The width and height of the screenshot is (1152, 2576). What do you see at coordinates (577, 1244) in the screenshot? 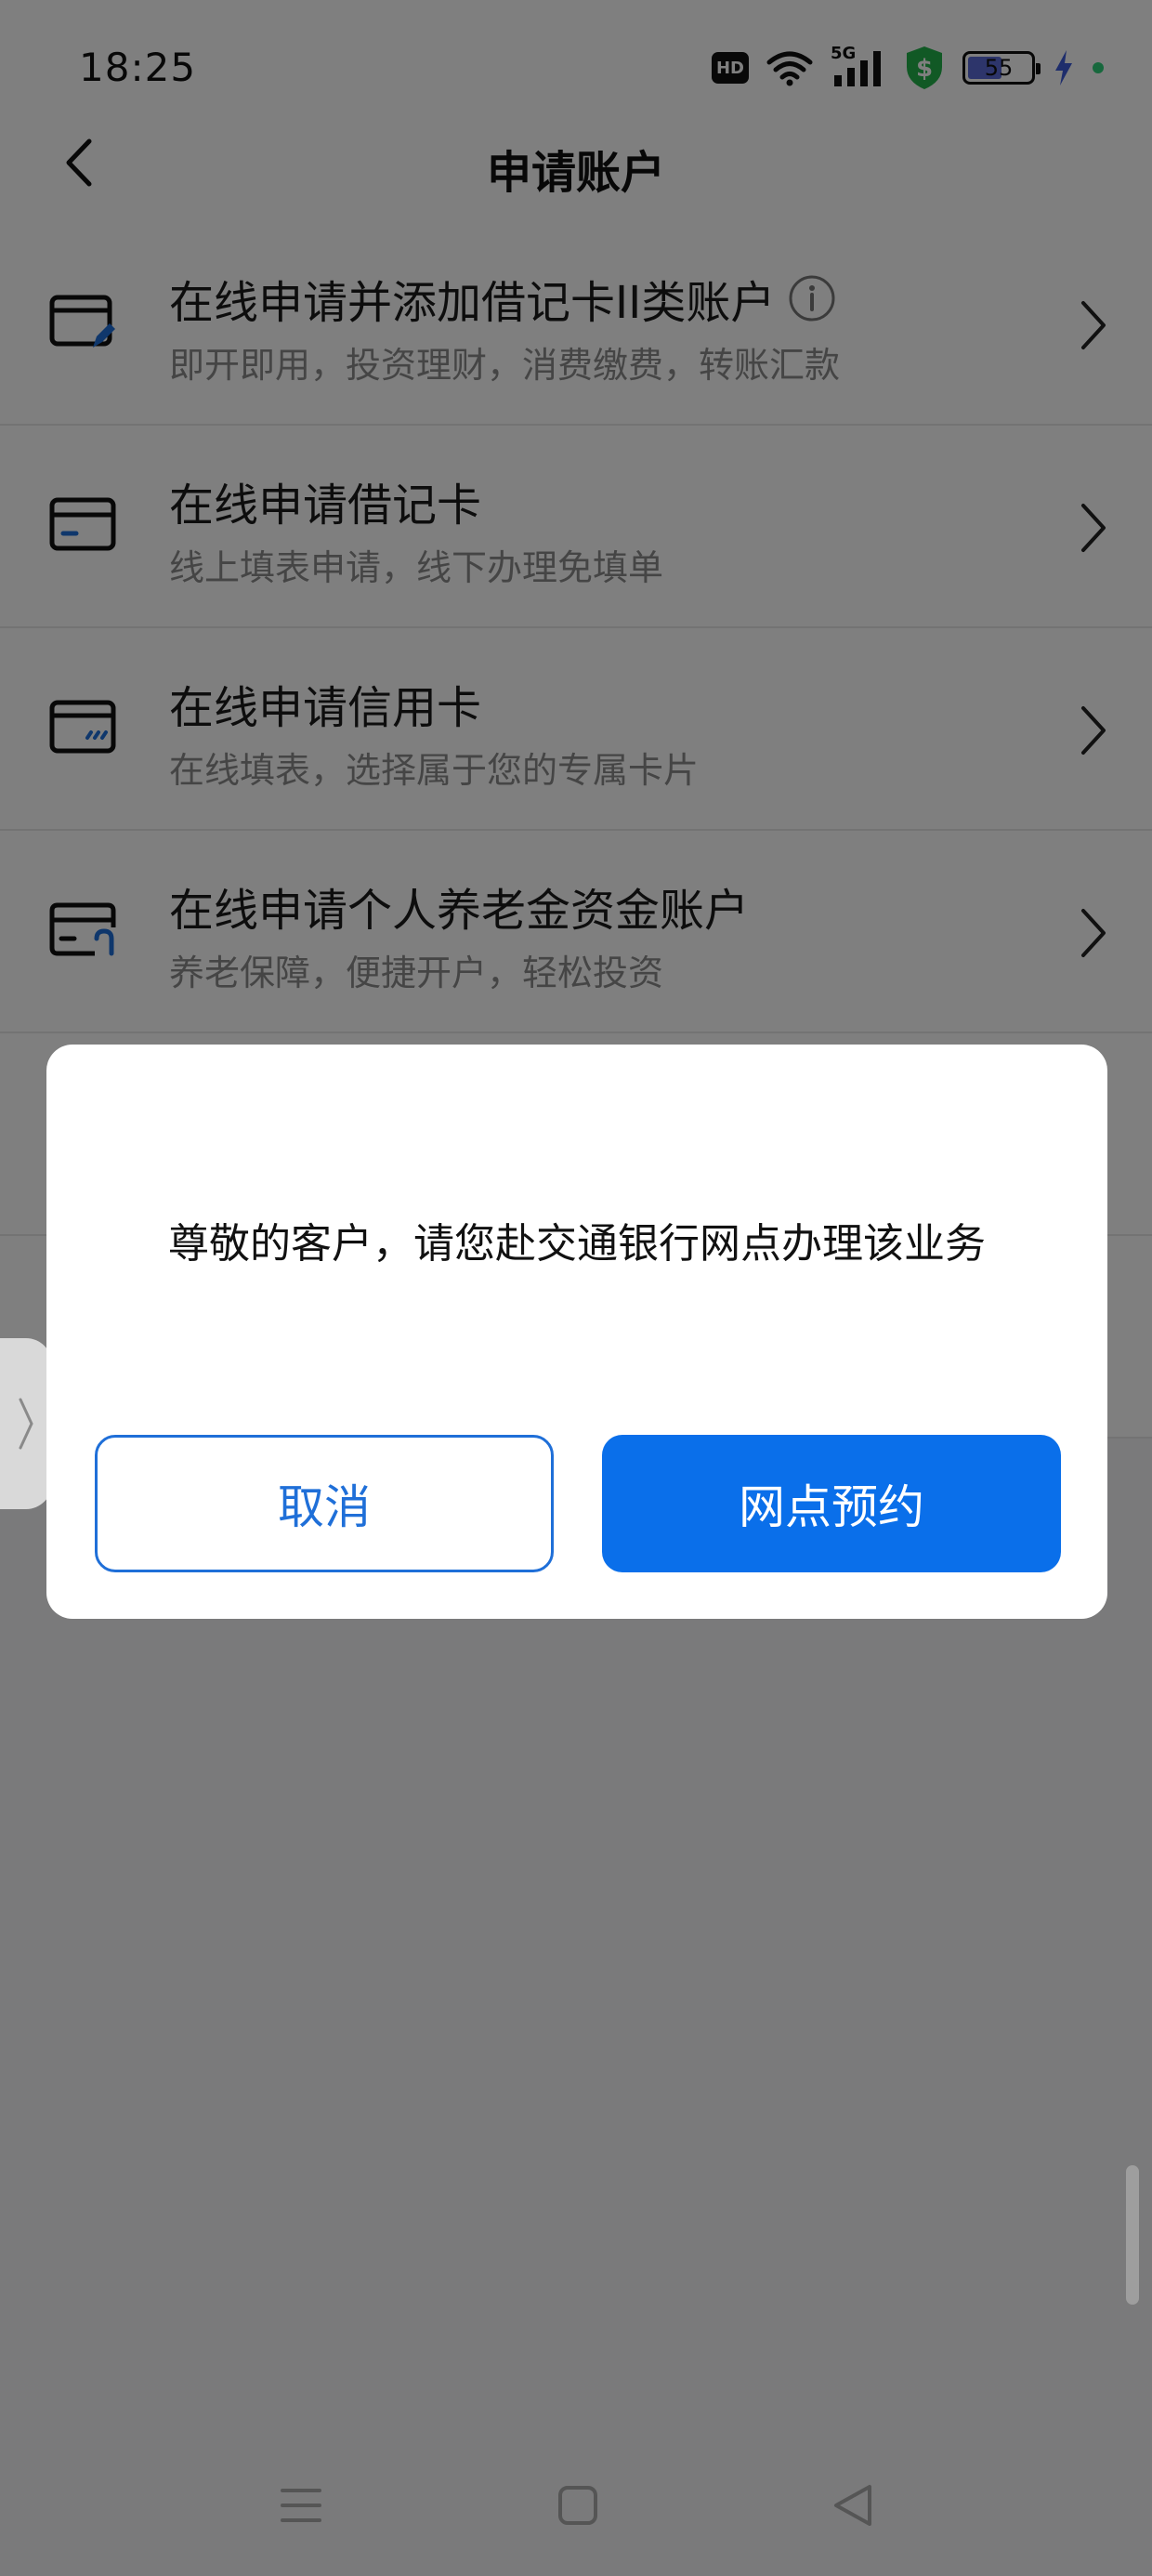
I see `dialog-message: 尊敬的客户，请您赴交通银行网点办理该业务` at bounding box center [577, 1244].